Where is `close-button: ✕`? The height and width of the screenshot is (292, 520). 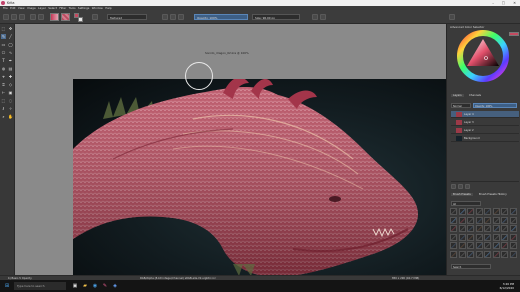 close-button: ✕ is located at coordinates (514, 3).